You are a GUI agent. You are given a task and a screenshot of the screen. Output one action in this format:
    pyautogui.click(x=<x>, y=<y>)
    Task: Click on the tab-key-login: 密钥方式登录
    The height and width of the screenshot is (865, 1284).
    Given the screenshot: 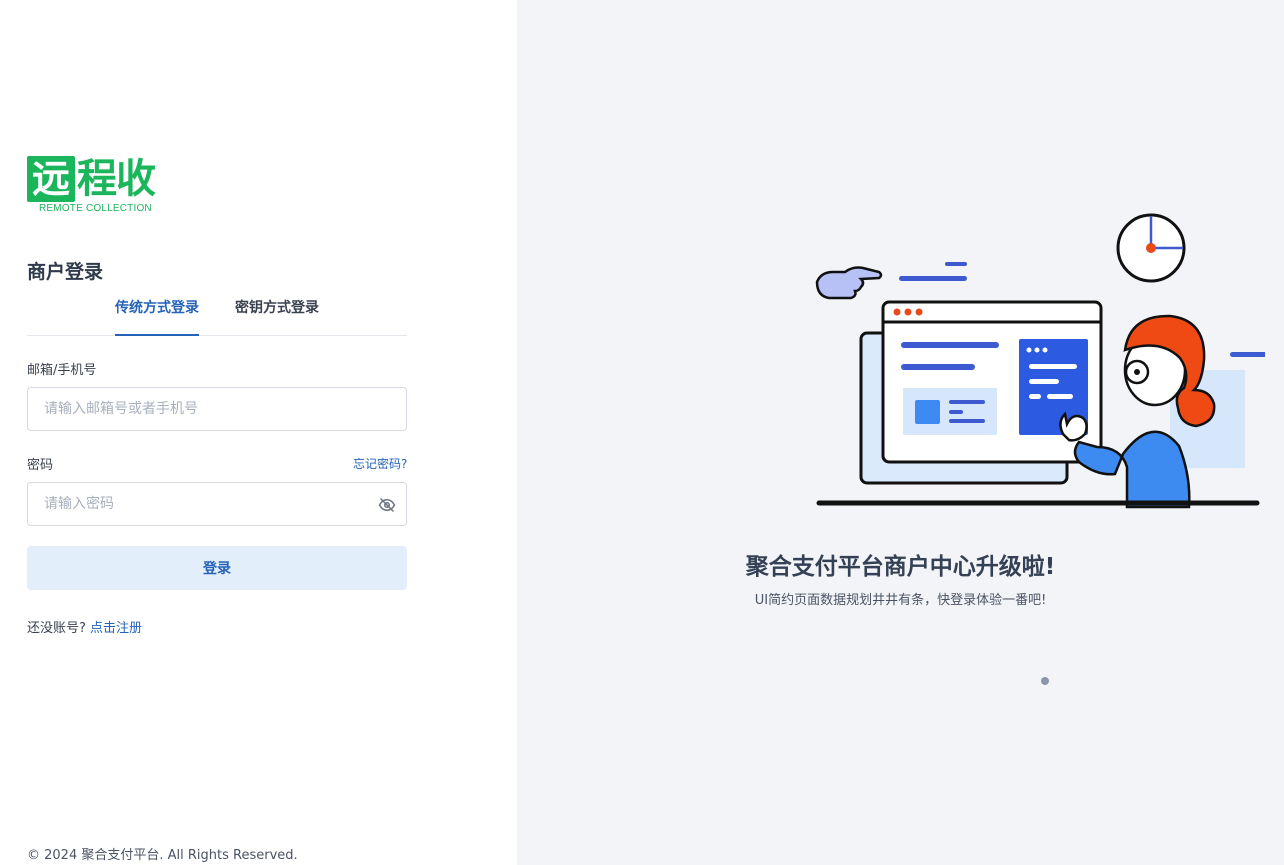 What is the action you would take?
    pyautogui.click(x=277, y=316)
    